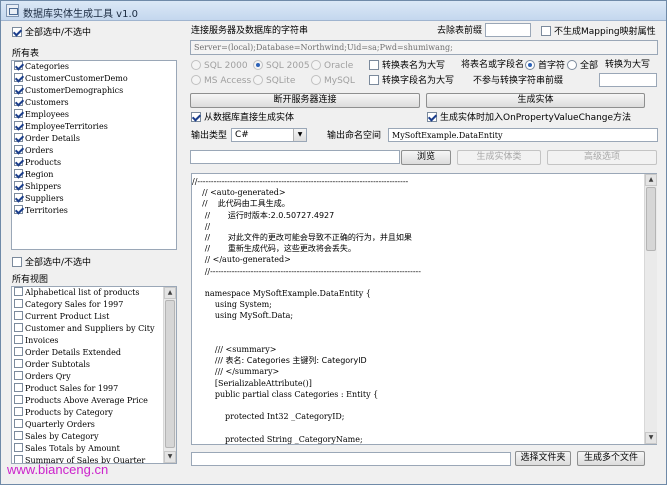 The width and height of the screenshot is (667, 485). What do you see at coordinates (94, 341) in the screenshot?
I see `list-item: Invoices` at bounding box center [94, 341].